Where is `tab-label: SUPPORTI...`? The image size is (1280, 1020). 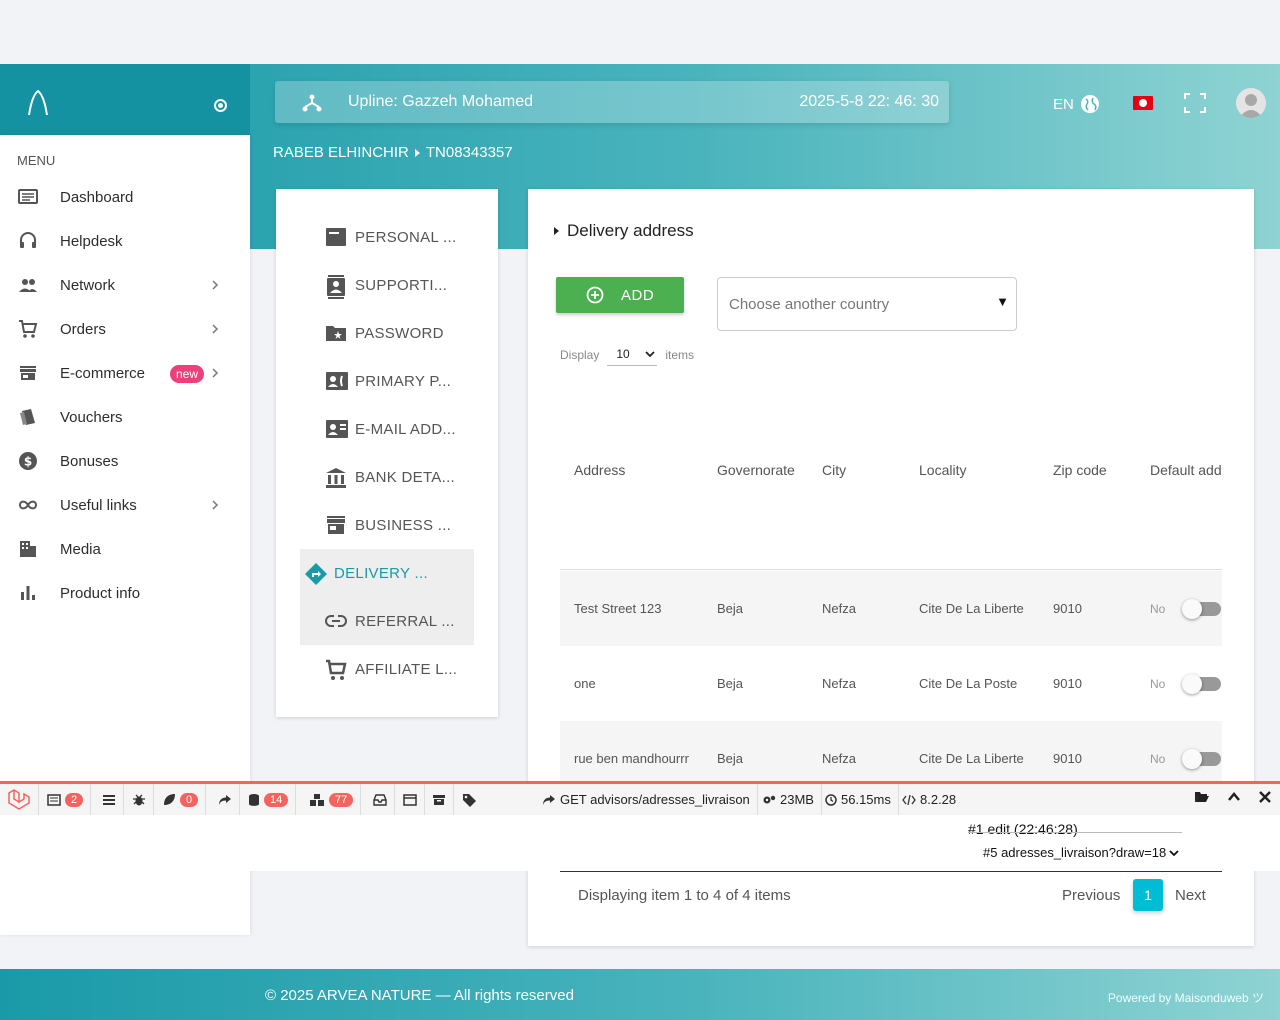 tab-label: SUPPORTI... is located at coordinates (401, 285).